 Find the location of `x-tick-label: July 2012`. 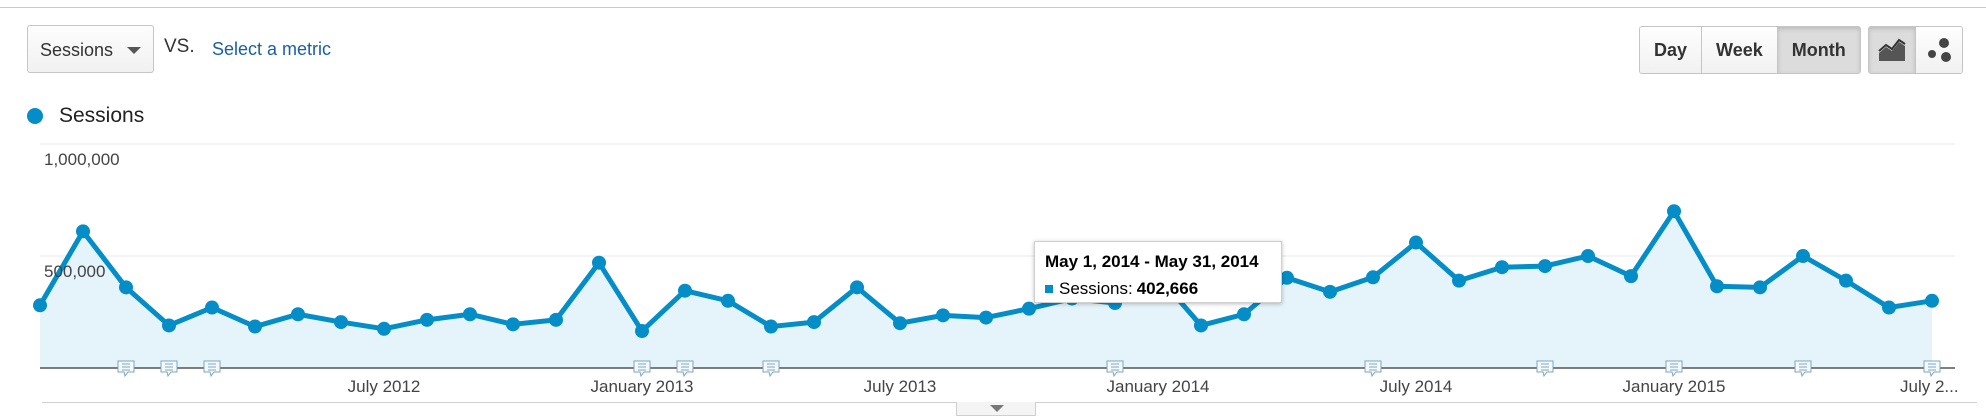

x-tick-label: July 2012 is located at coordinates (384, 386).